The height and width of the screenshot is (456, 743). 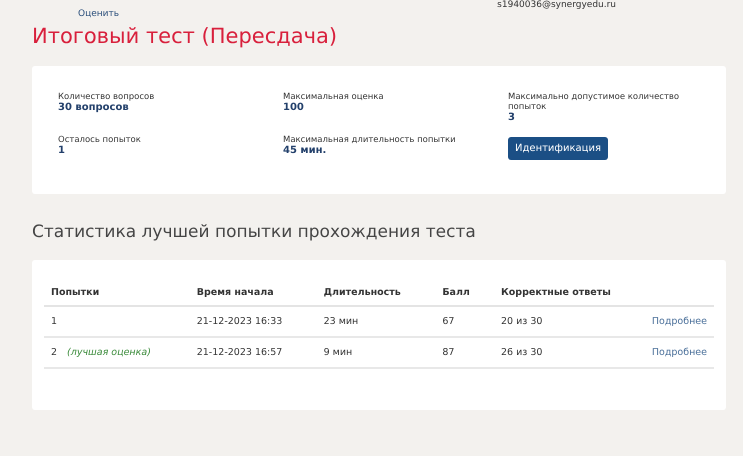 What do you see at coordinates (370, 140) in the screenshot?
I see `info-label: Максимальная длительность попытки` at bounding box center [370, 140].